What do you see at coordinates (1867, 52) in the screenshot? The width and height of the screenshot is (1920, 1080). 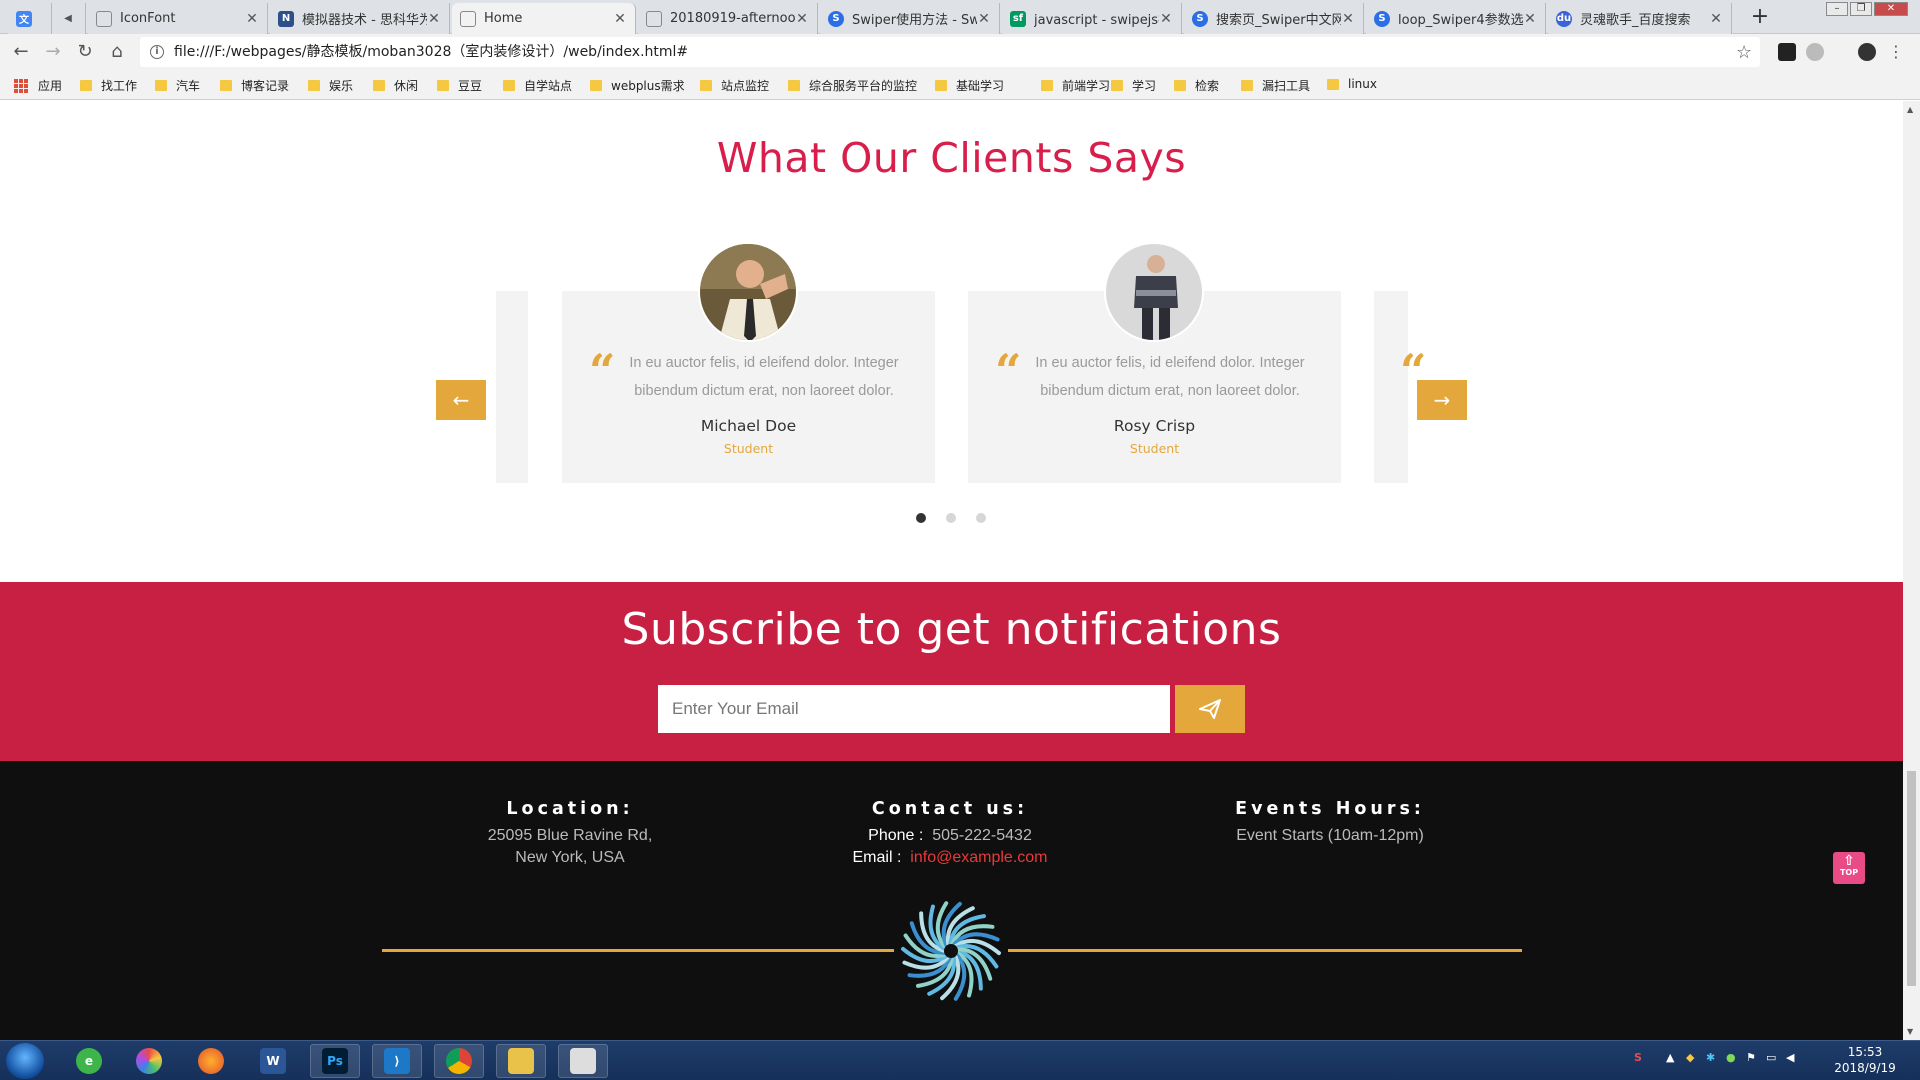 I see `profile-avatar-icon` at bounding box center [1867, 52].